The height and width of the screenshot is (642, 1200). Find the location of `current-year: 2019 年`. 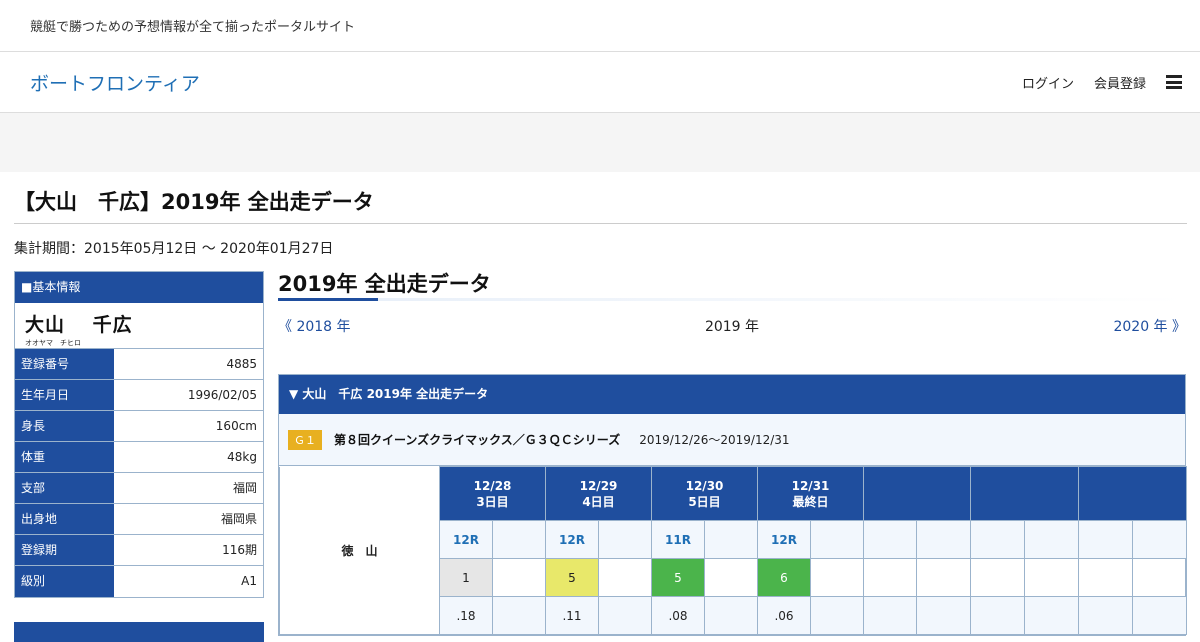

current-year: 2019 年 is located at coordinates (732, 327).